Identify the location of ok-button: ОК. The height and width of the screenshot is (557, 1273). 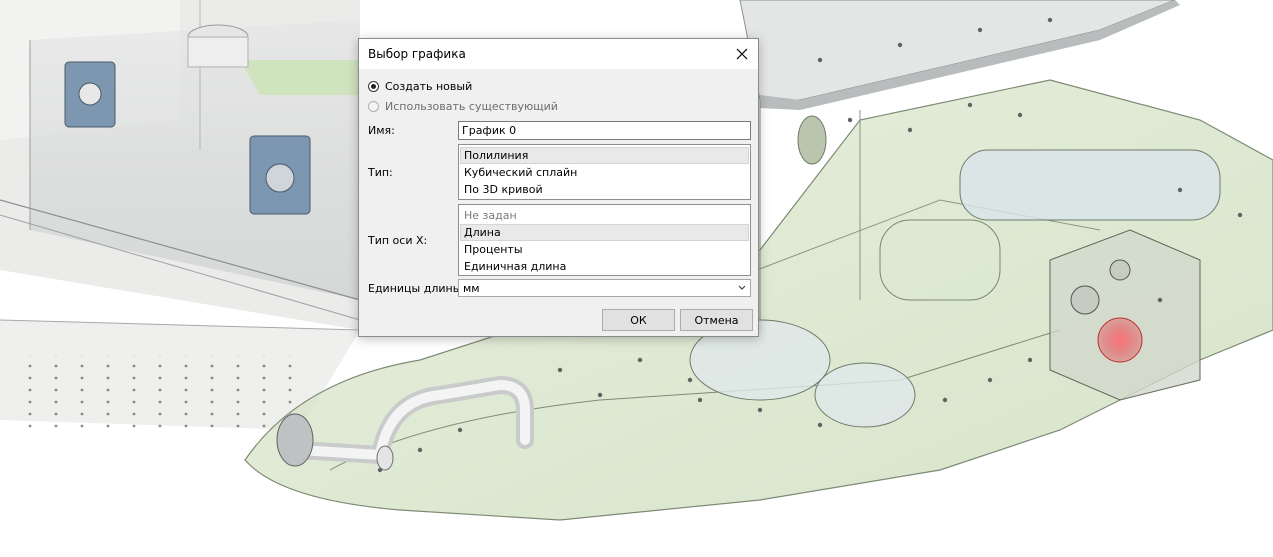
(638, 320).